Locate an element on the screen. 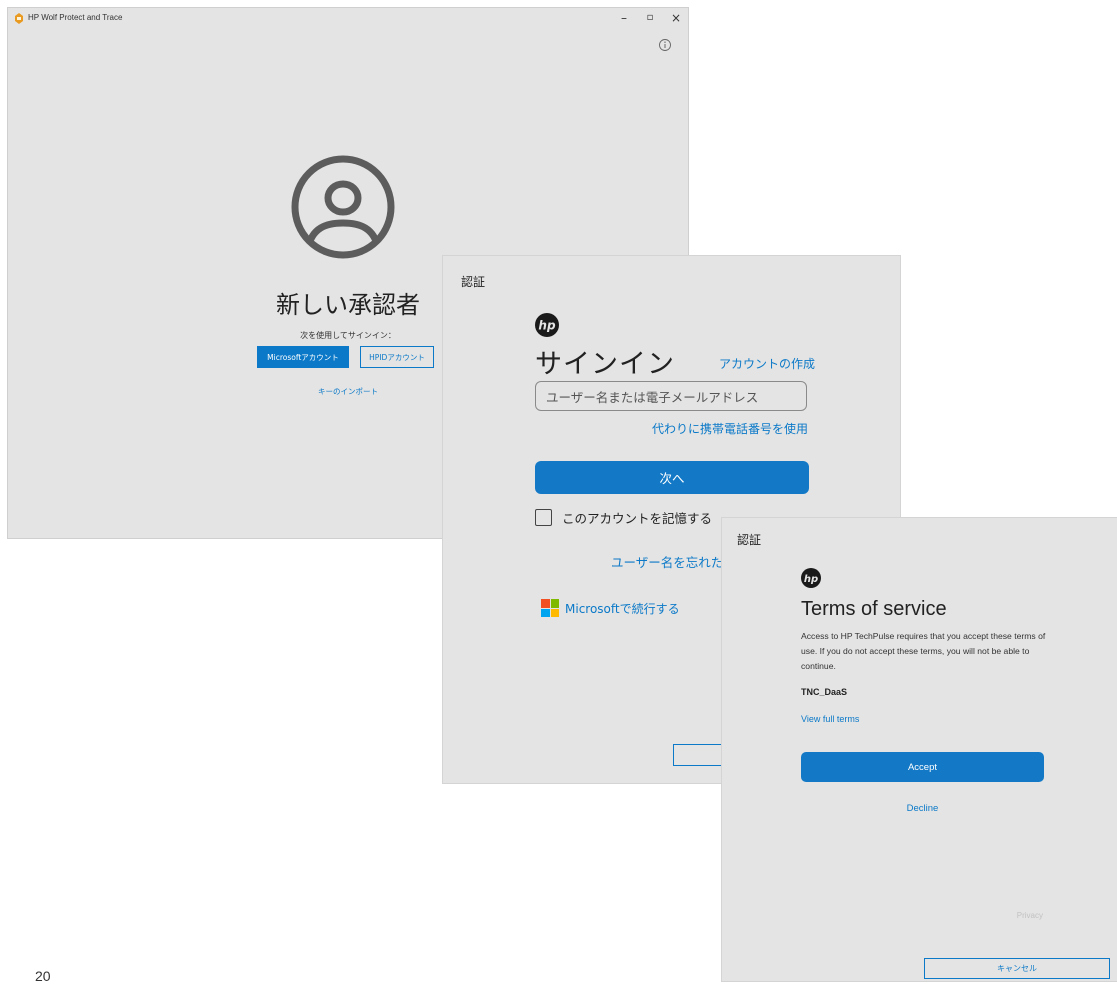 The width and height of the screenshot is (1117, 984). cancel-button: キャンセル is located at coordinates (1017, 968).